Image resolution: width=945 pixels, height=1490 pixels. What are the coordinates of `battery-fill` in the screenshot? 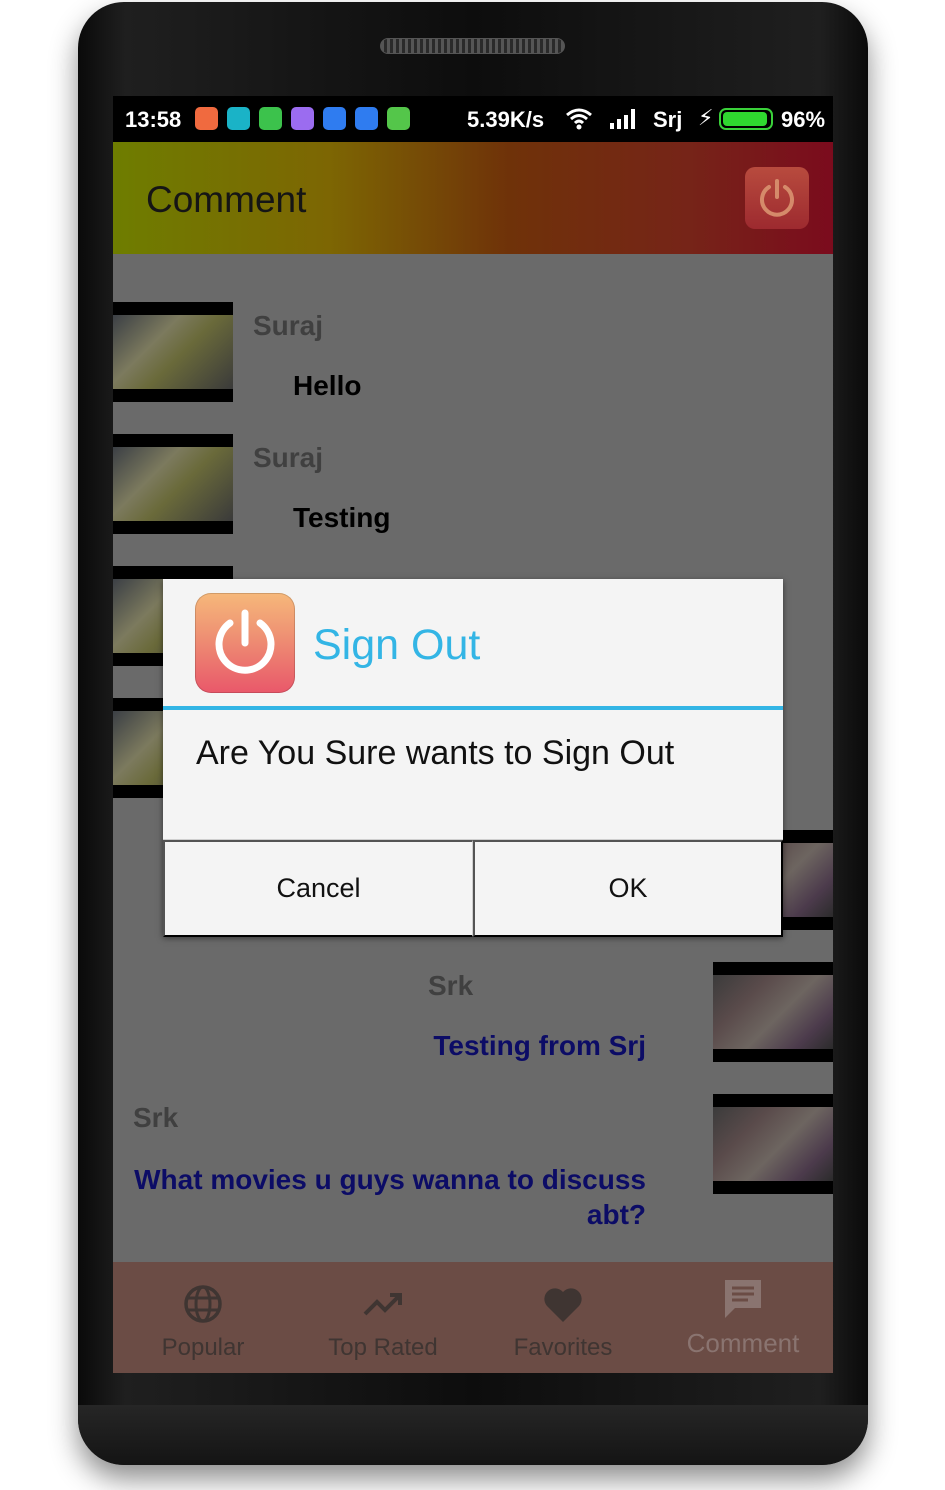 It's located at (745, 119).